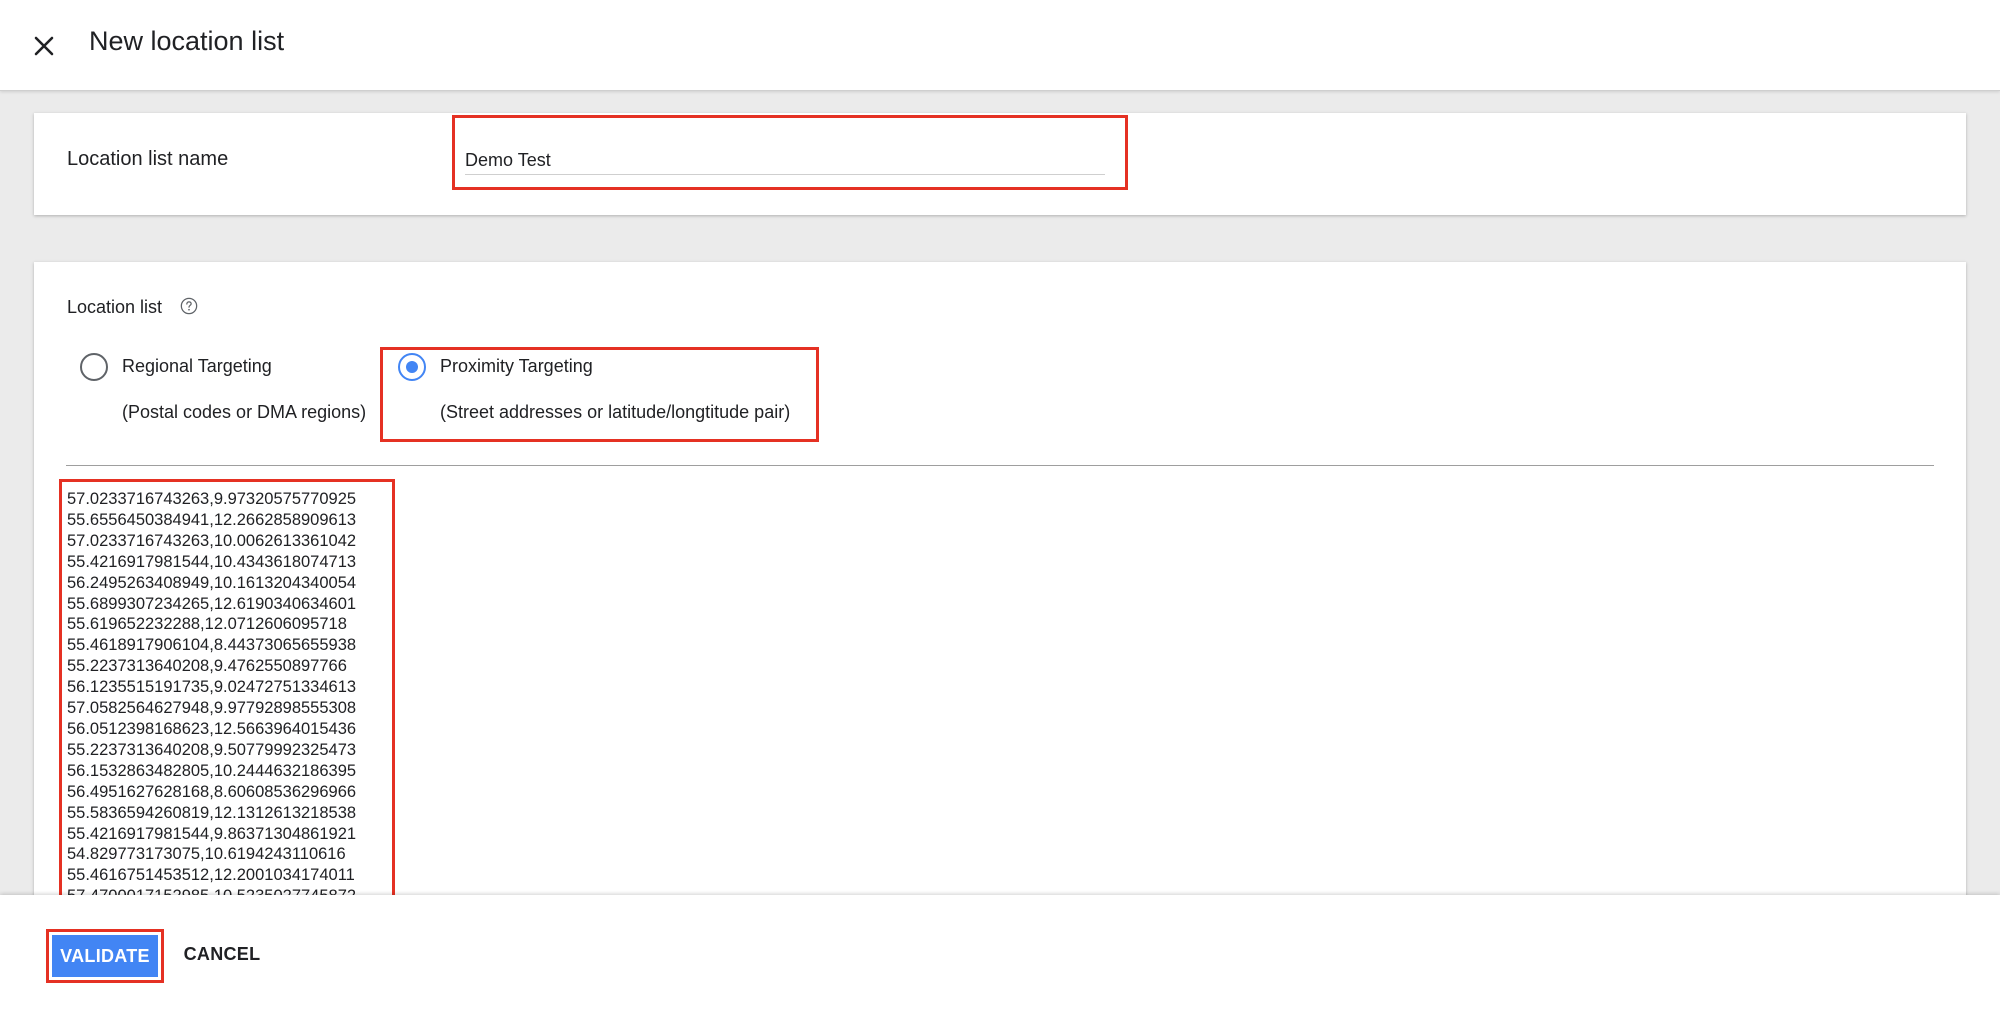 Image resolution: width=2000 pixels, height=1013 pixels. I want to click on help-circle-icon, so click(189, 306).